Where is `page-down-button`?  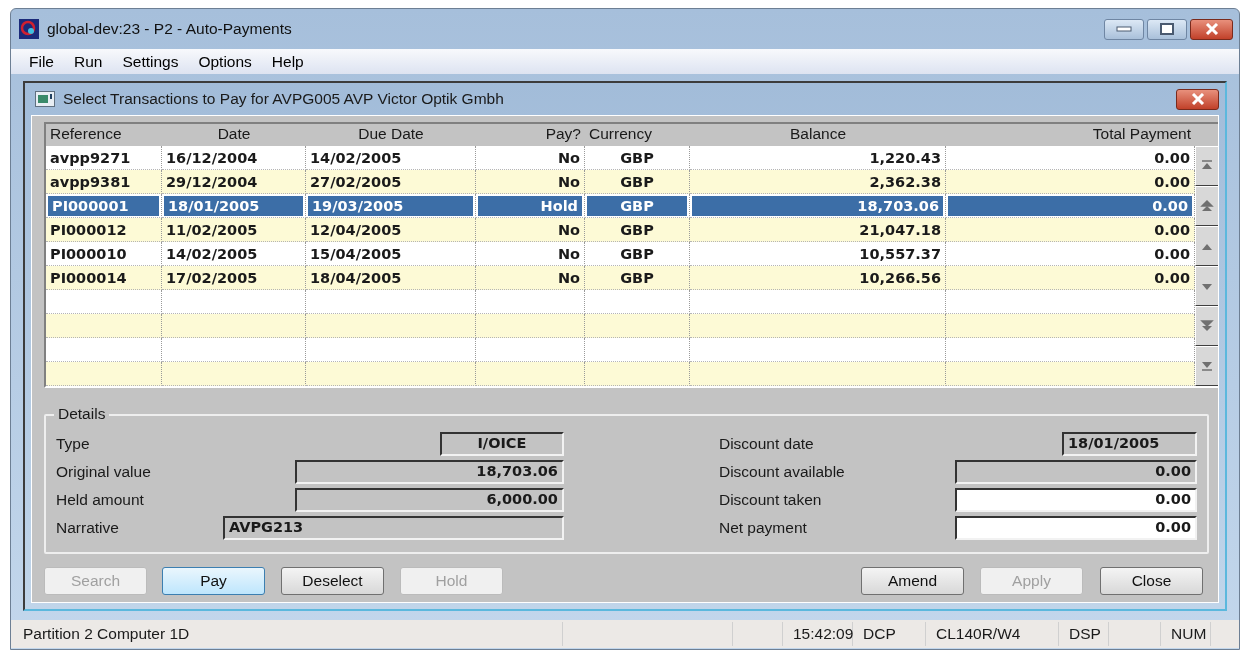
page-down-button is located at coordinates (1206, 326).